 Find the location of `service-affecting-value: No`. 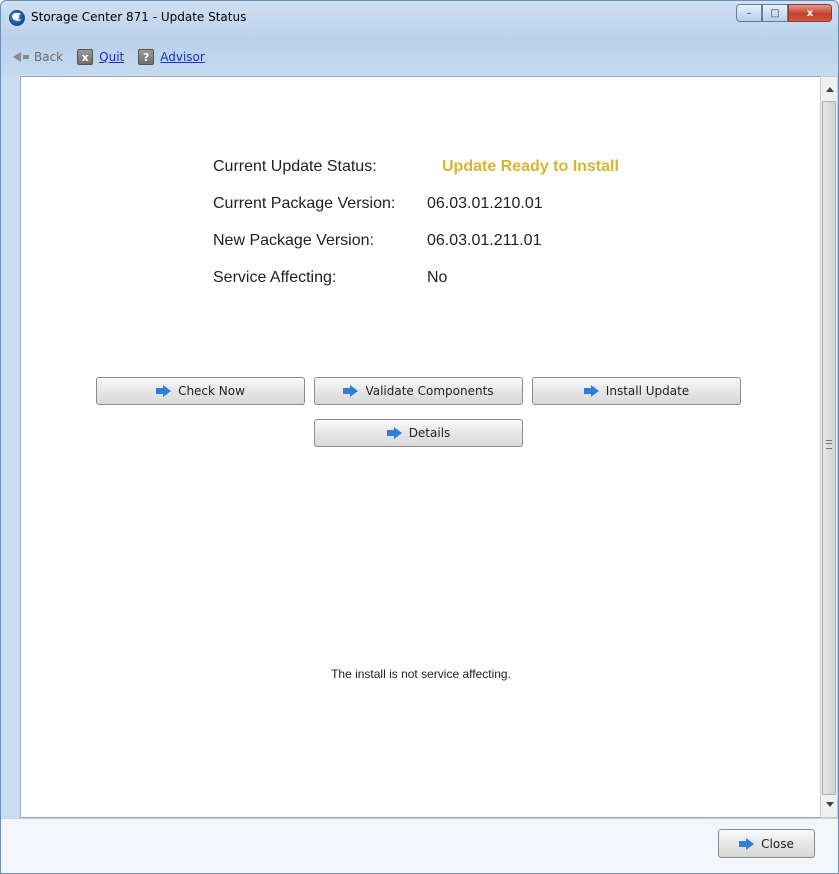

service-affecting-value: No is located at coordinates (437, 277).